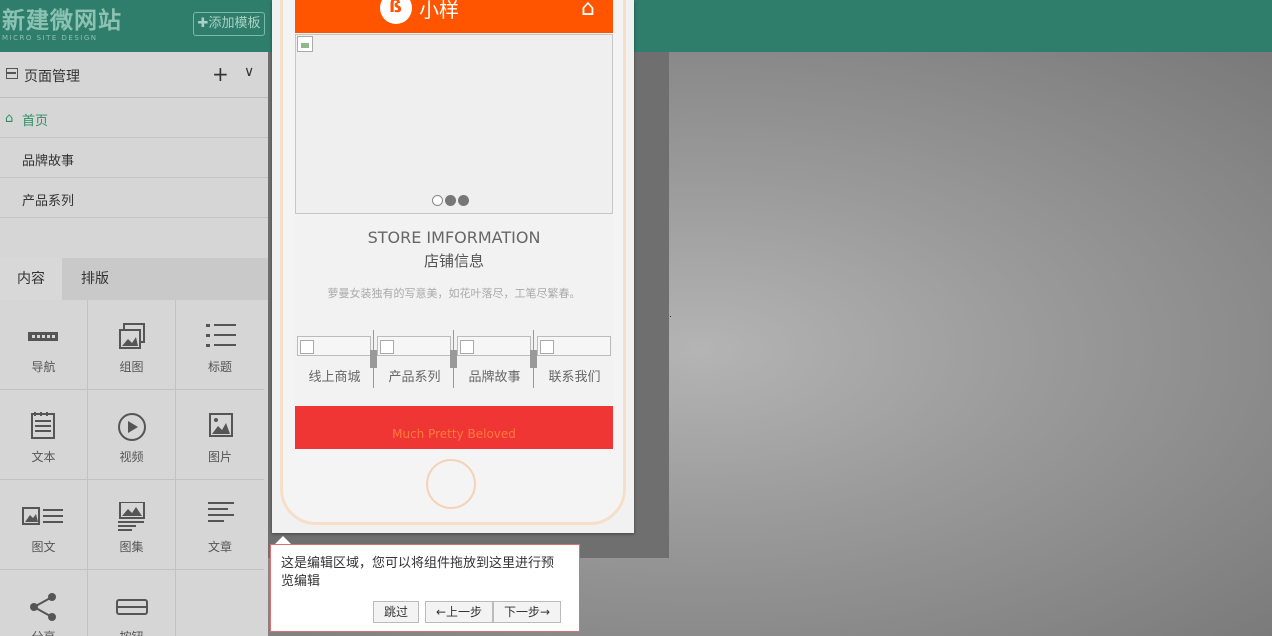 This screenshot has width=1272, height=636. What do you see at coordinates (43, 607) in the screenshot?
I see `share-icon` at bounding box center [43, 607].